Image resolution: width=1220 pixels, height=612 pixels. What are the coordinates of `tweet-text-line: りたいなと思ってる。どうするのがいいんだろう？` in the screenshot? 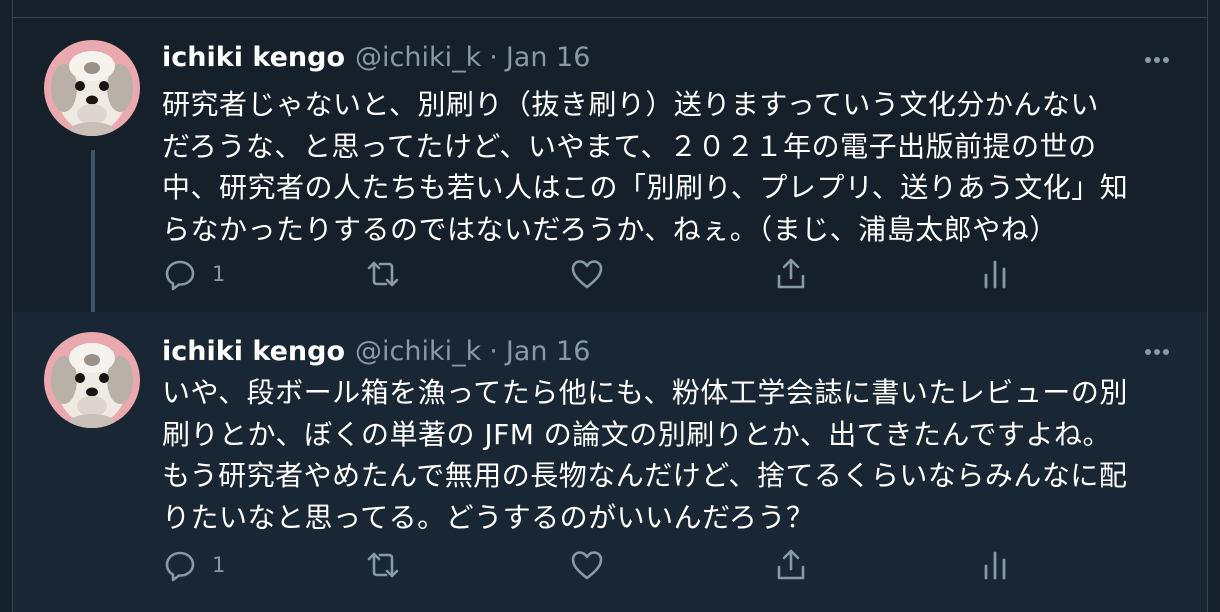 It's located at (488, 517).